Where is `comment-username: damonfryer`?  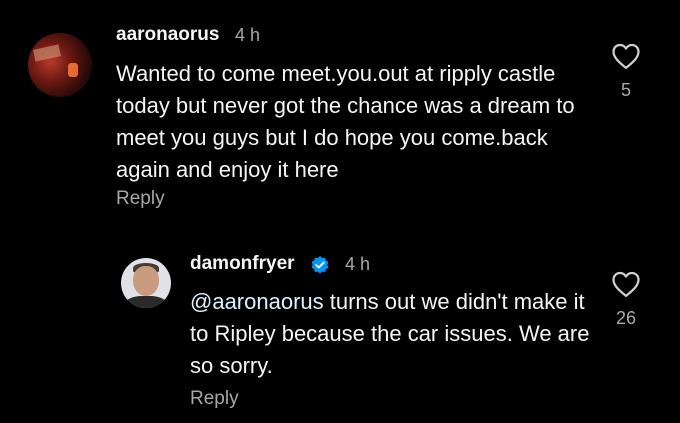 comment-username: damonfryer is located at coordinates (242, 264).